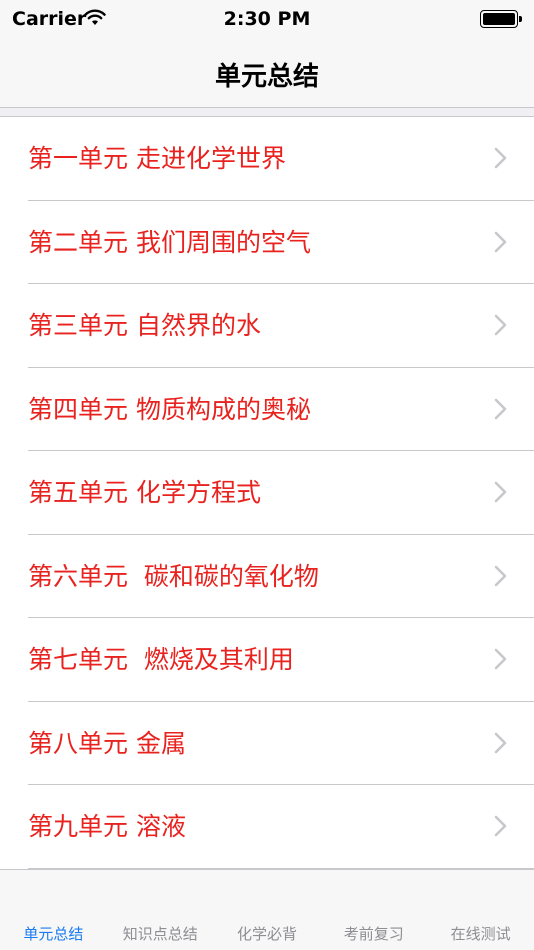 Image resolution: width=534 pixels, height=950 pixels. I want to click on list-item: 第四单元 物质构成的奥秘, so click(267, 409).